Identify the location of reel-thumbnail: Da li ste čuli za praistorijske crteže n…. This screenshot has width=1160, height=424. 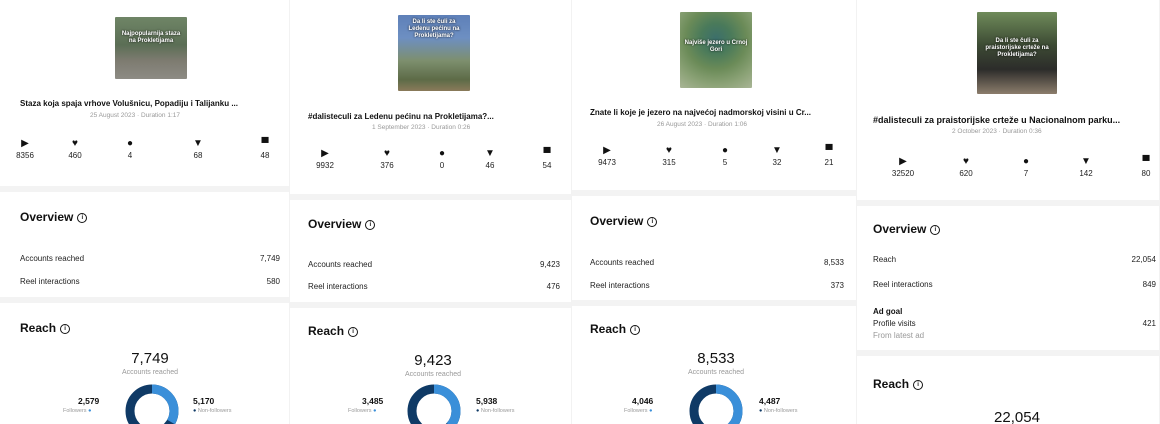
(1017, 53).